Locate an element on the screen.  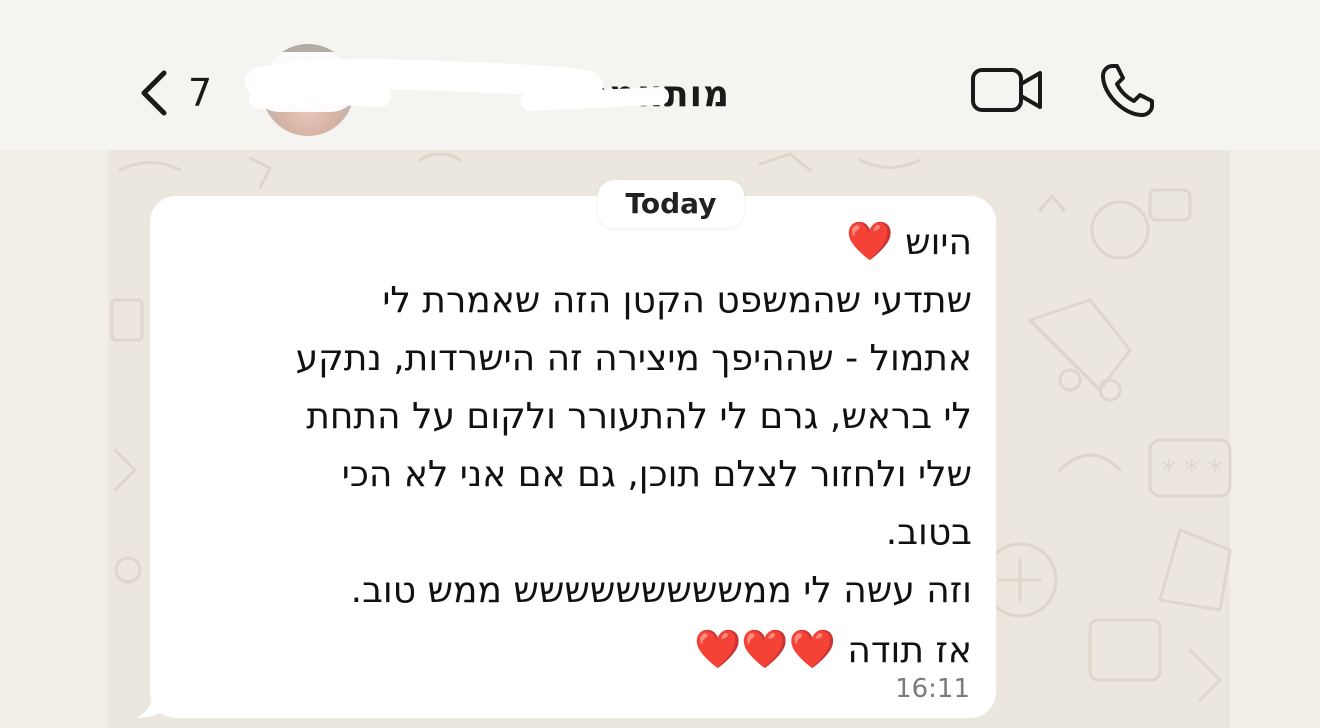
message-line: שלי ולחזור לצלם תוכן, גם אם אני לא הכי is located at coordinates (656, 474).